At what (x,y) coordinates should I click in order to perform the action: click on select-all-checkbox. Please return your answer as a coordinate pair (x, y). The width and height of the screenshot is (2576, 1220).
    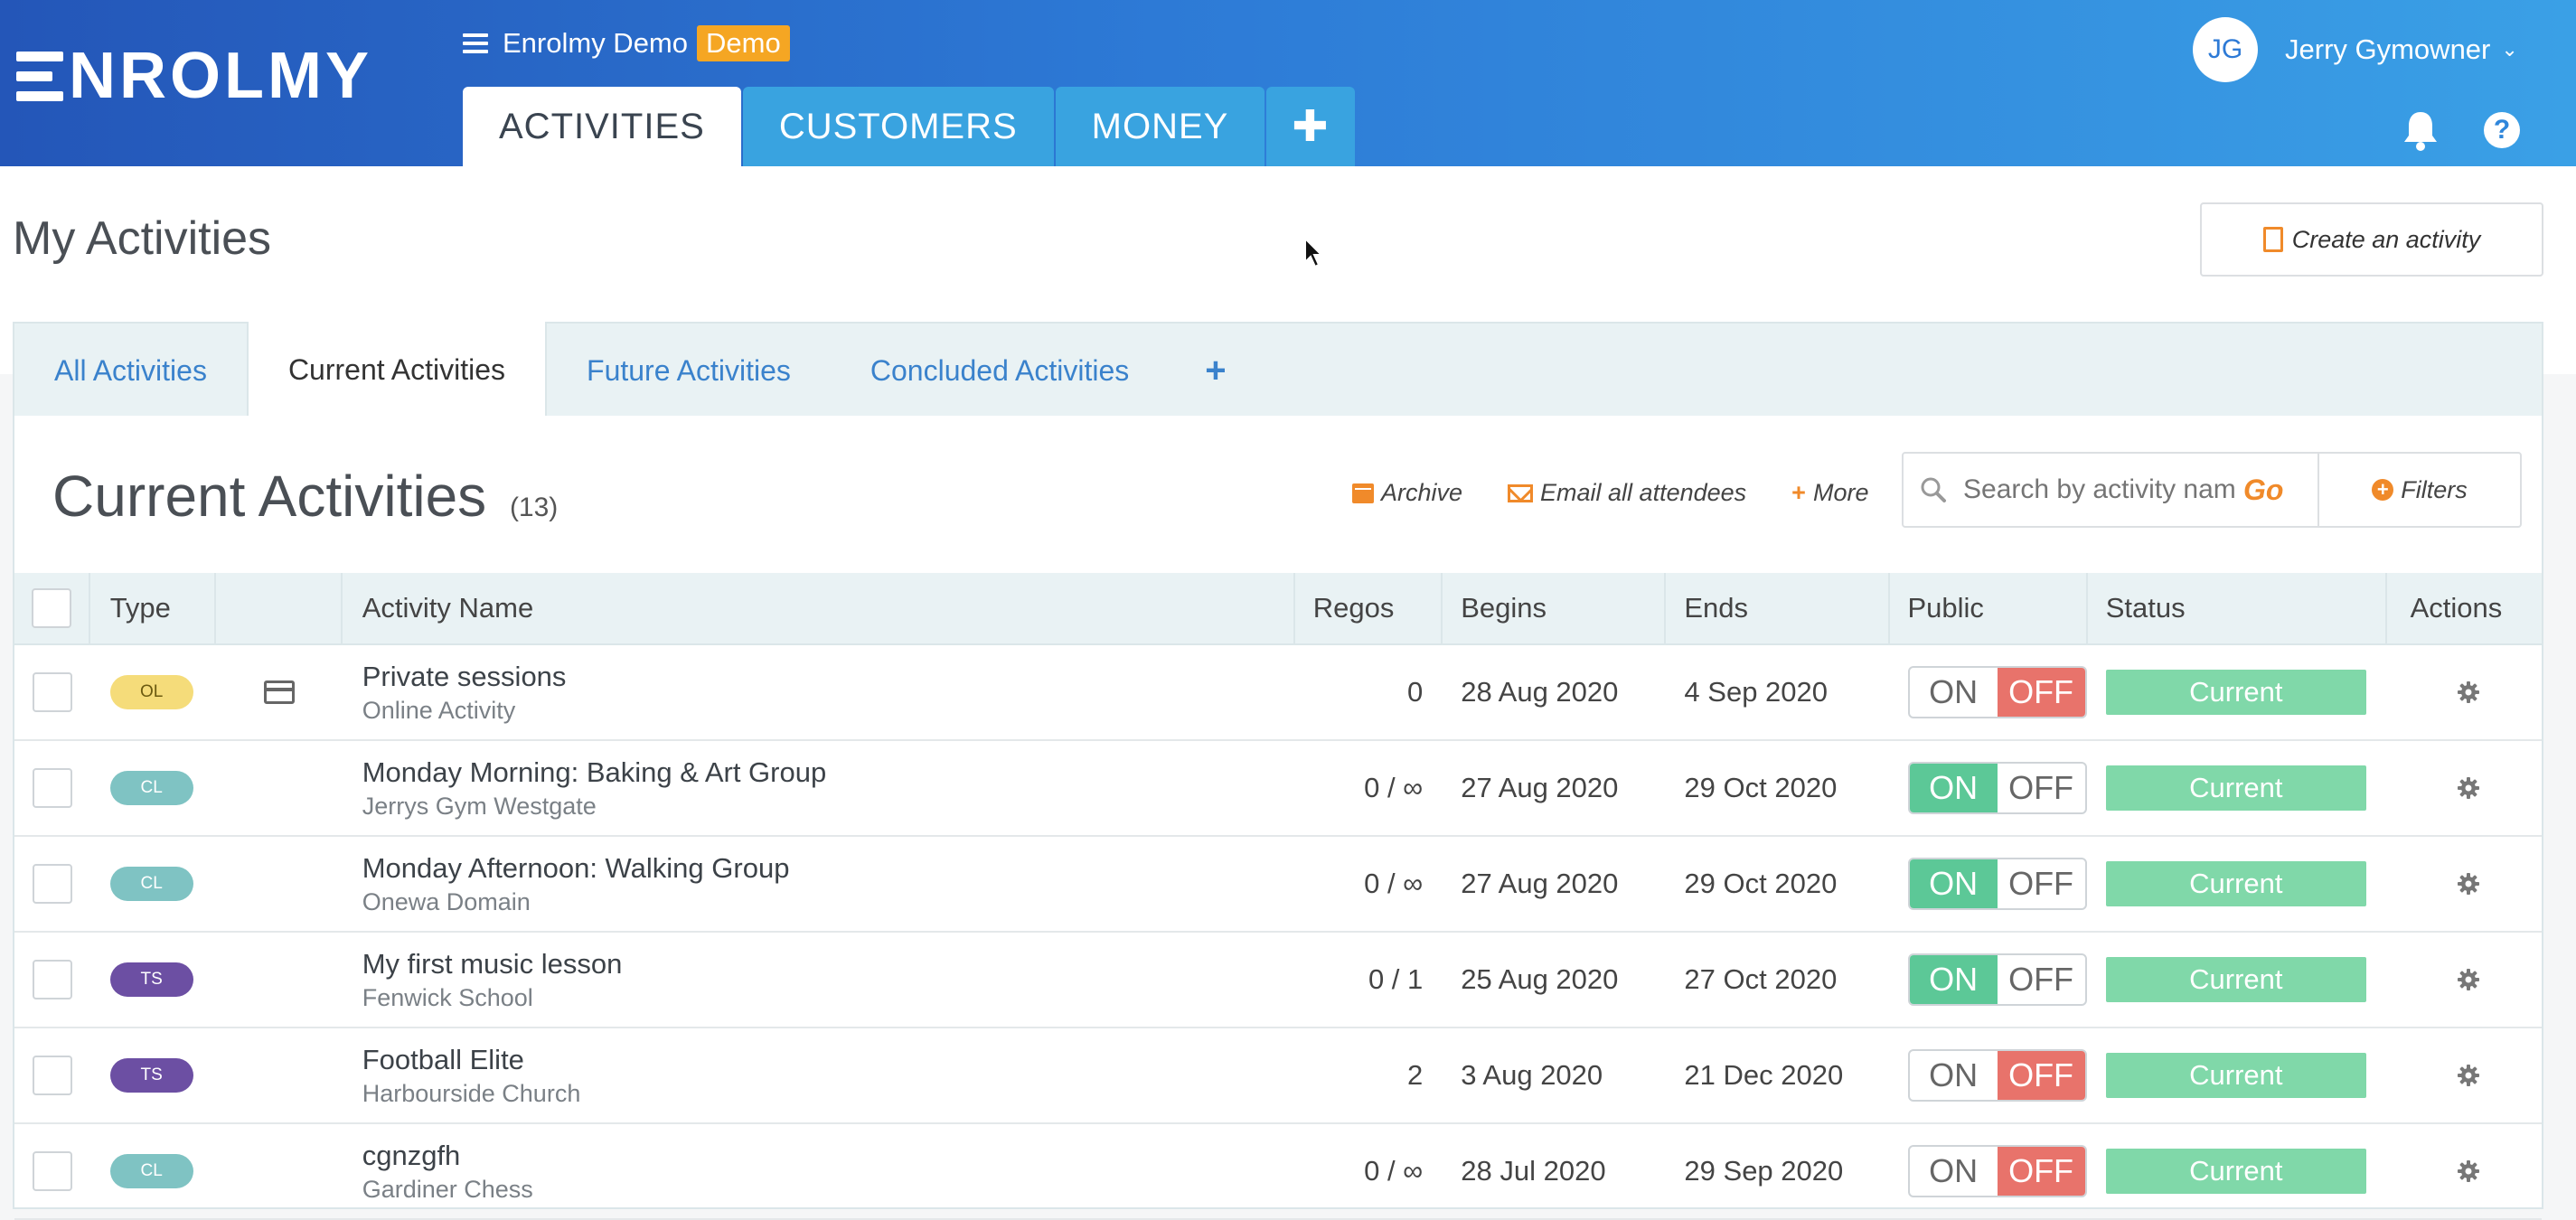
    Looking at the image, I should click on (51, 608).